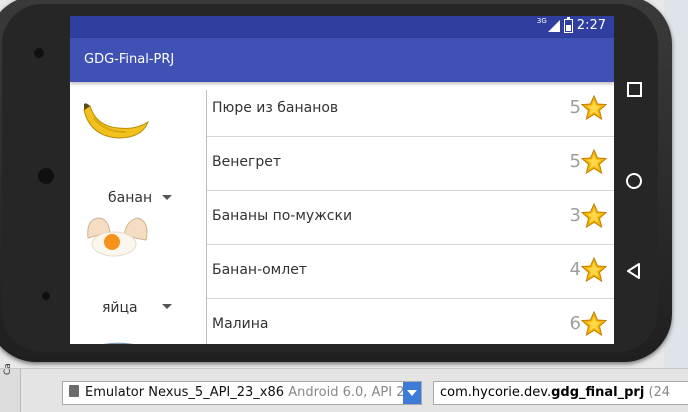 The width and height of the screenshot is (688, 412). I want to click on status-icons: 3G 2:27, so click(571, 24).